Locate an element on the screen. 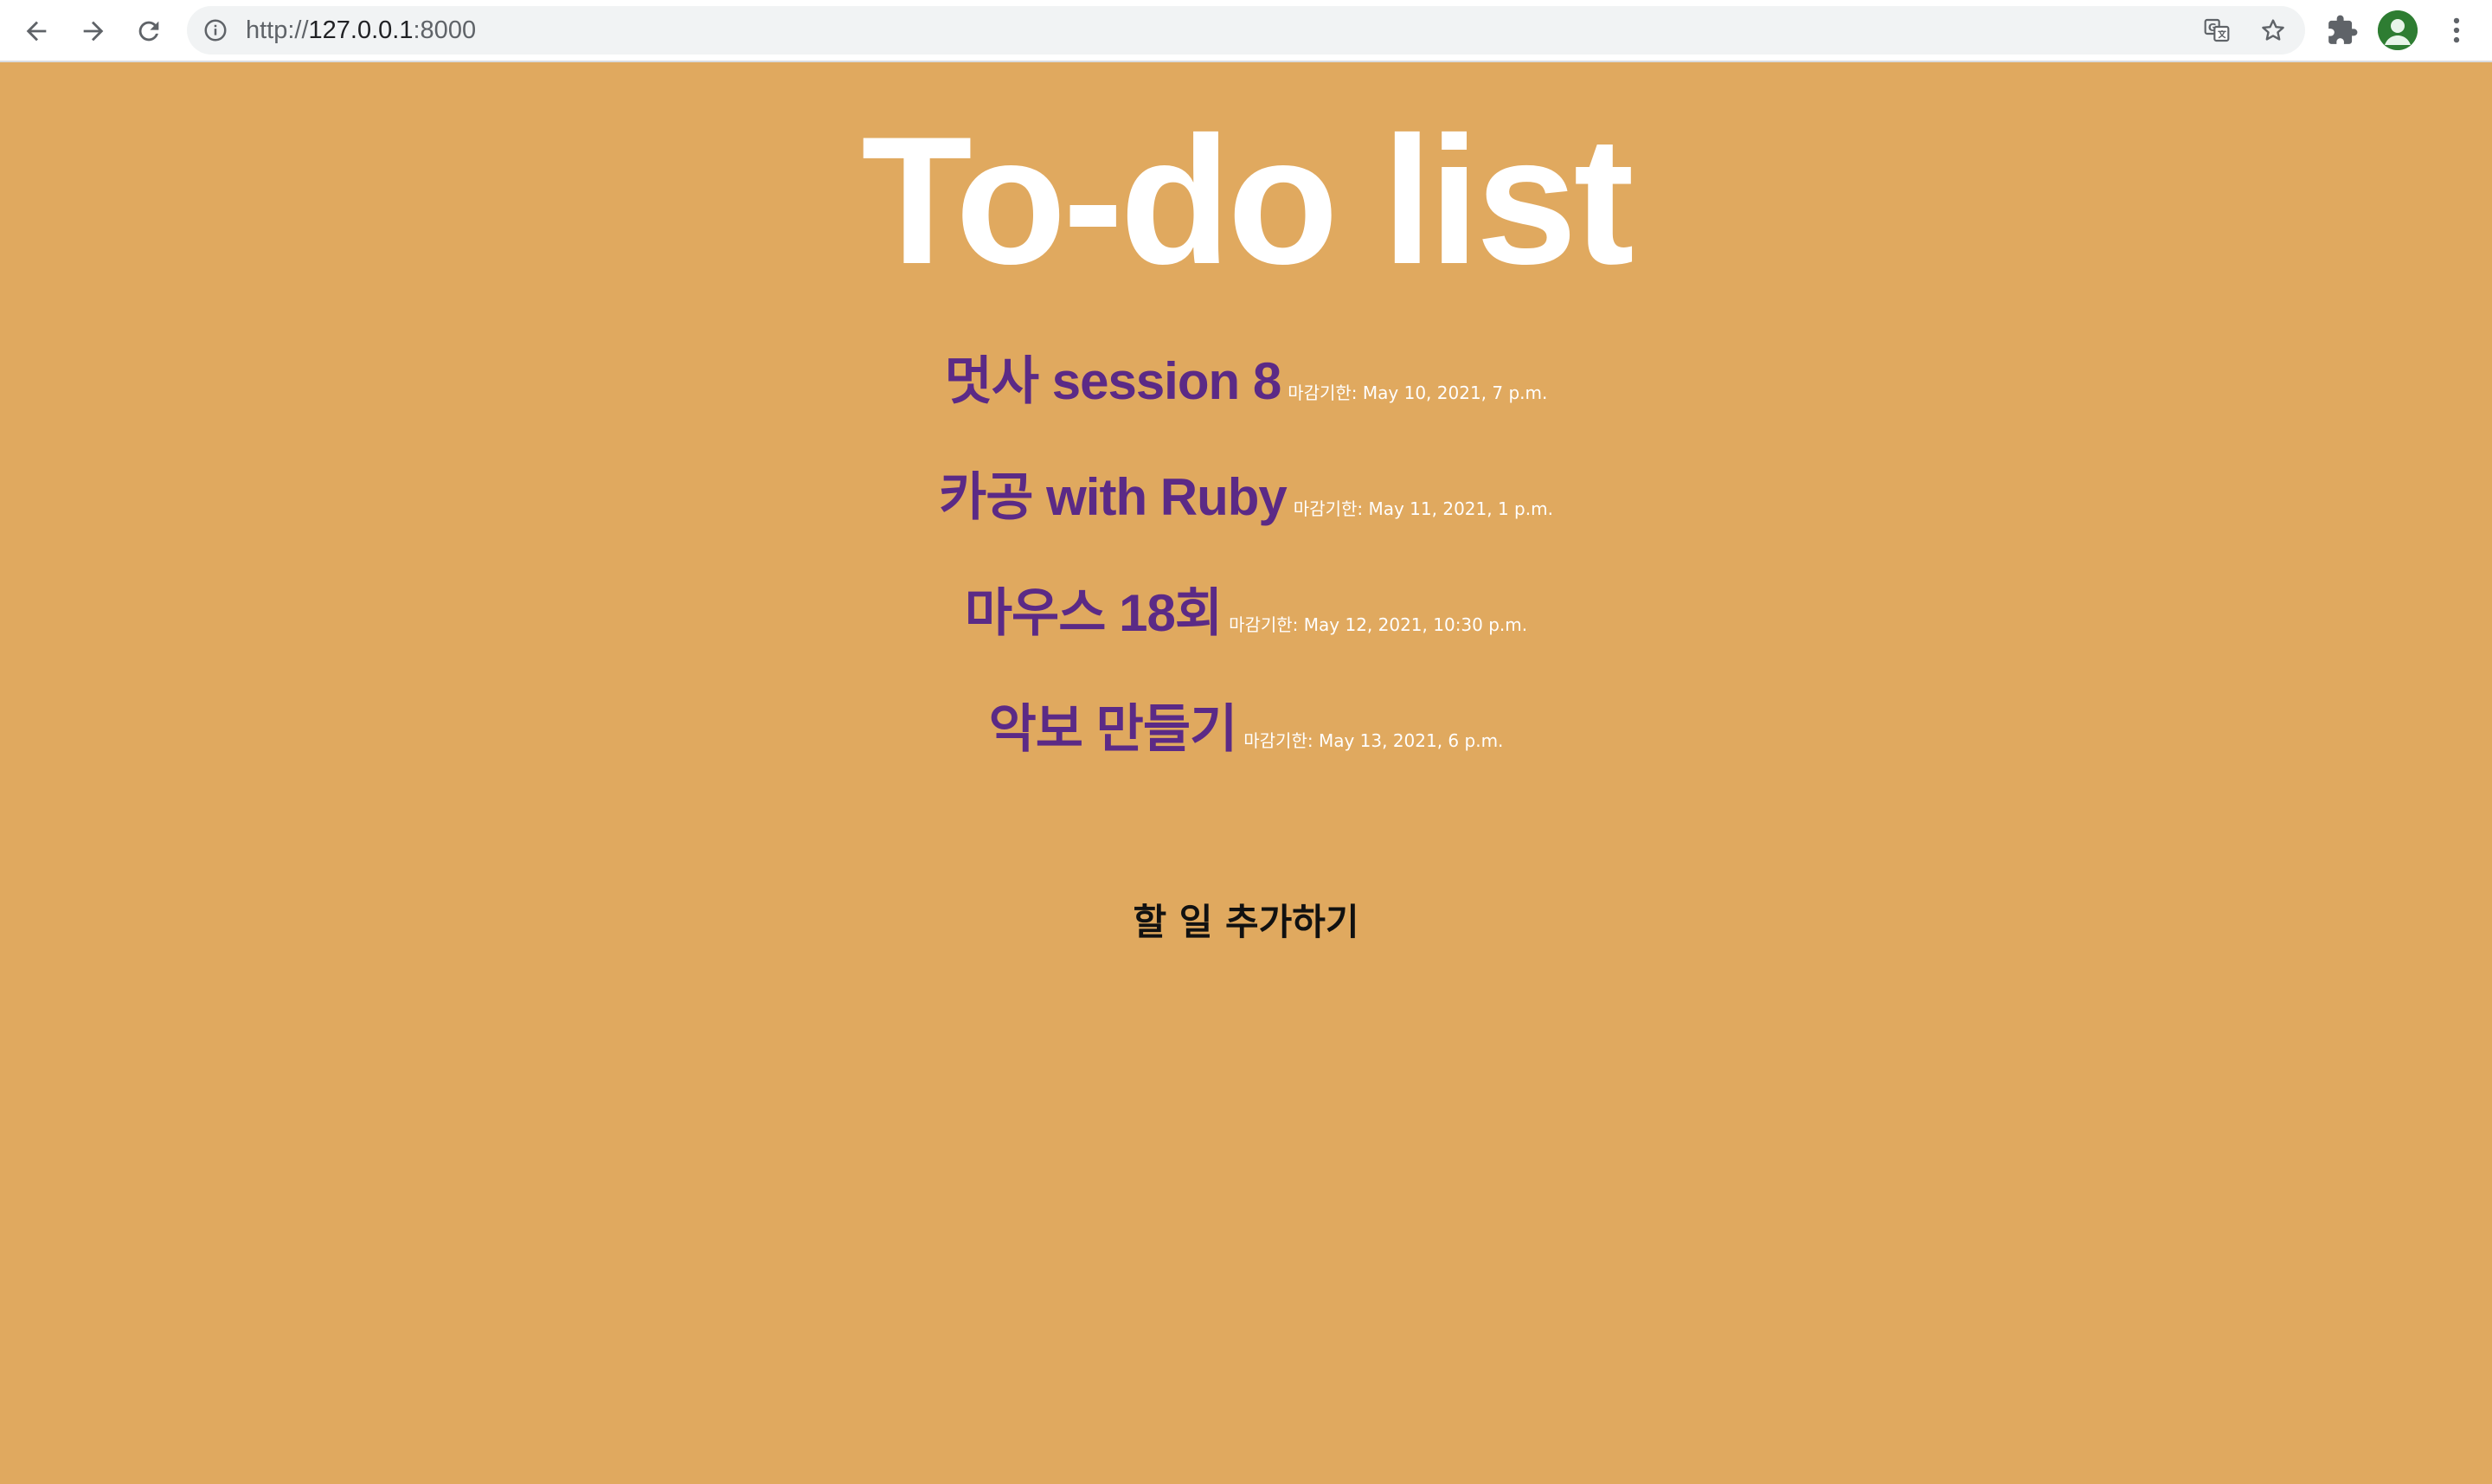 The height and width of the screenshot is (1484, 2492). forward-button is located at coordinates (93, 31).